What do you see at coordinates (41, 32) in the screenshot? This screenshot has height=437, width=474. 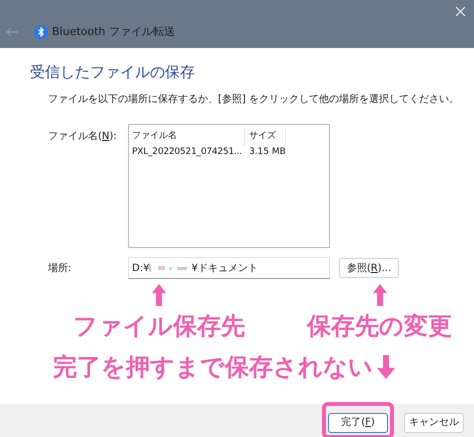 I see `bluetooth-icon` at bounding box center [41, 32].